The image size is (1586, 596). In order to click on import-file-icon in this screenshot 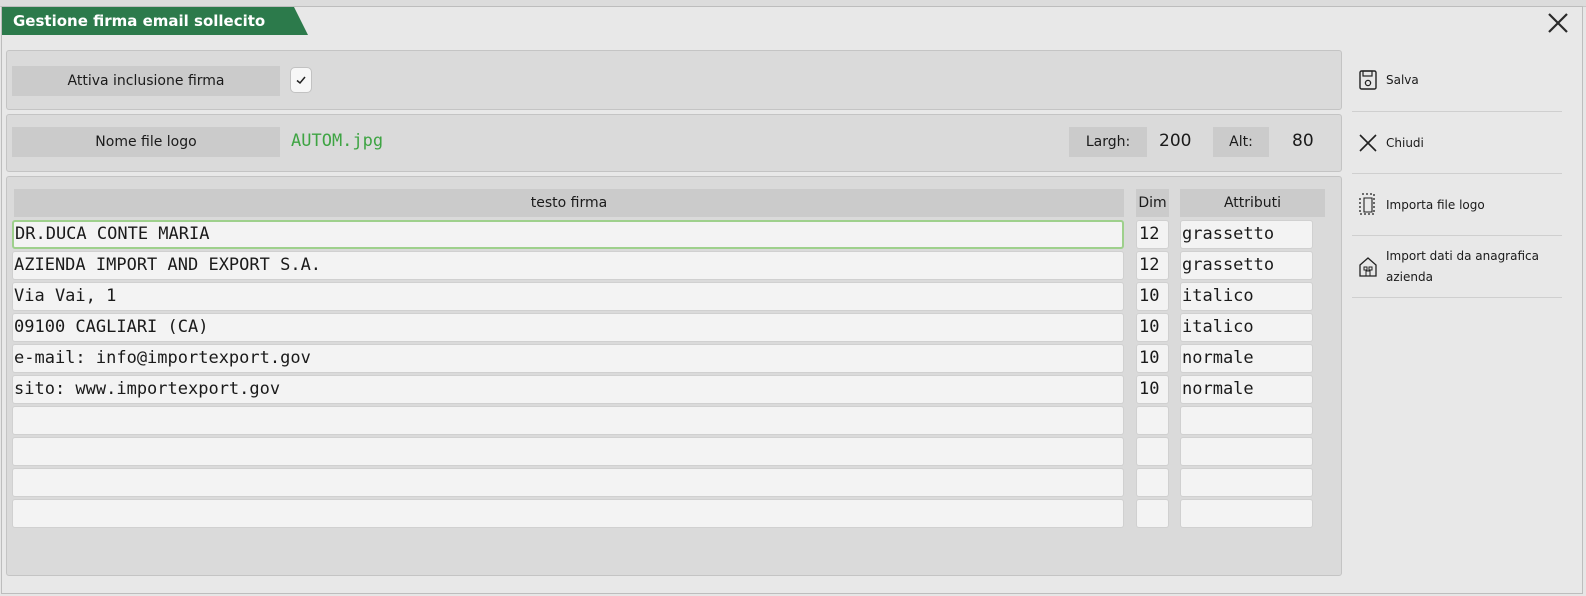, I will do `click(1368, 206)`.